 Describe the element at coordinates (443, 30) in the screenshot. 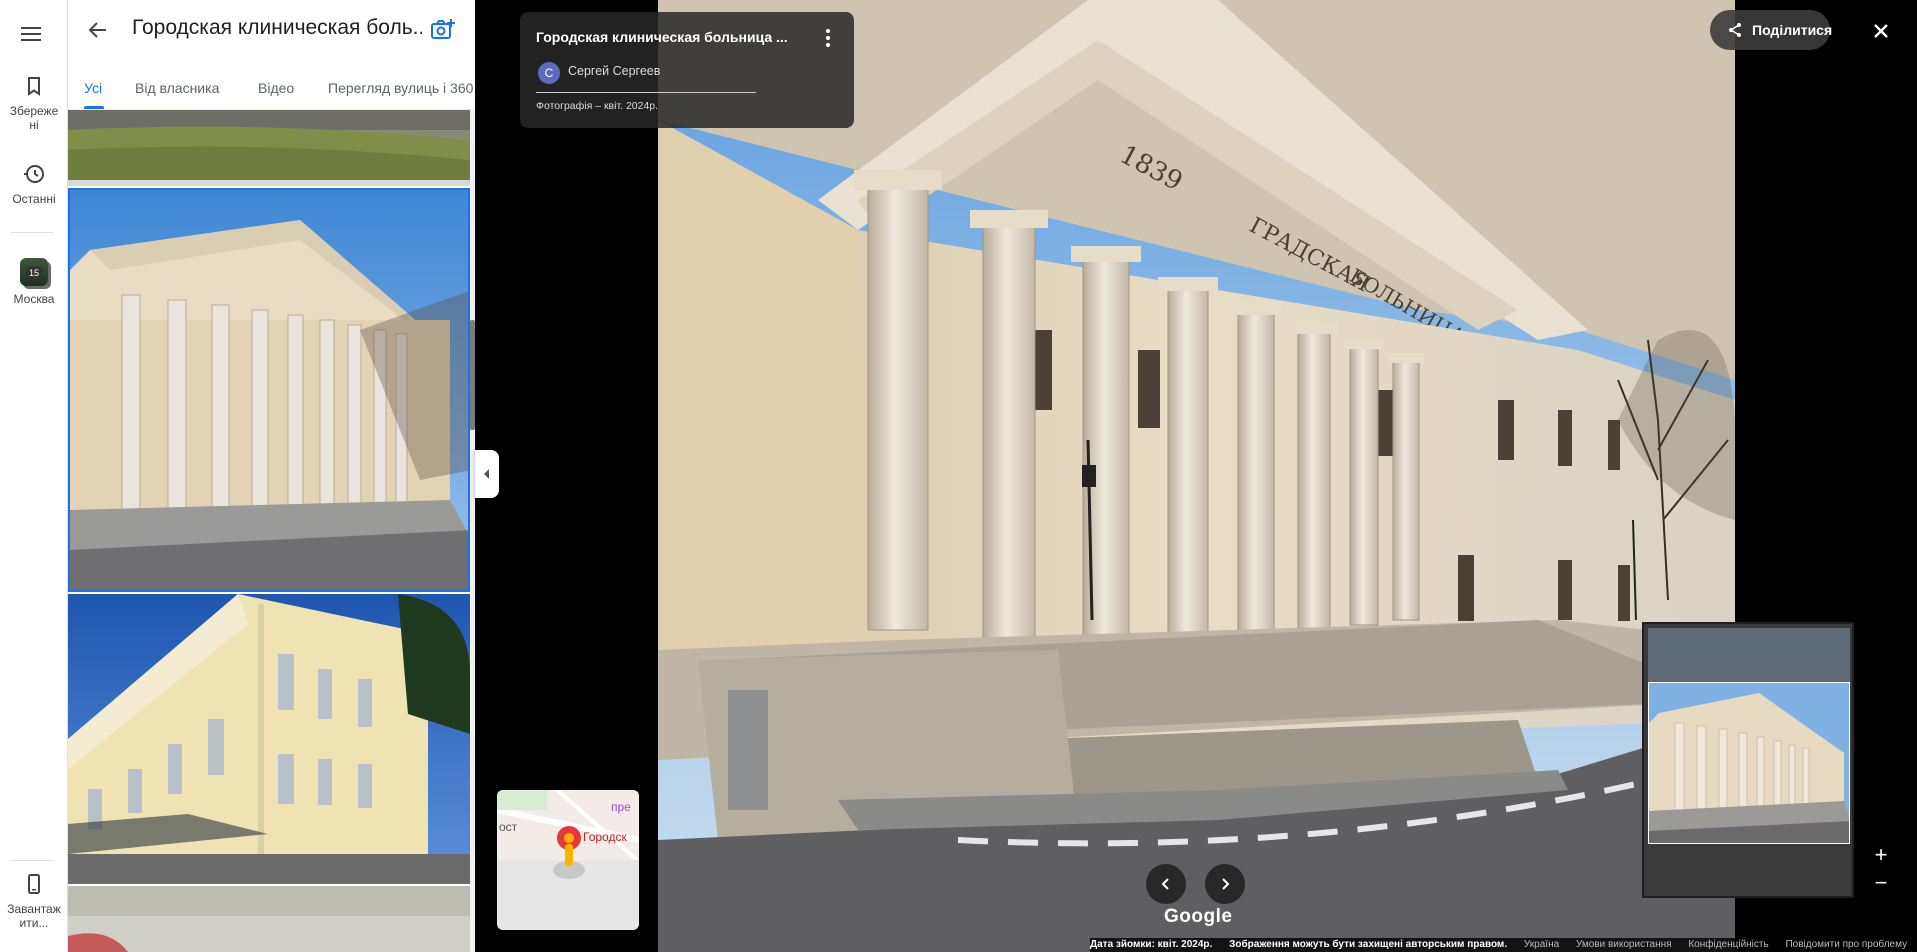

I see `add-photo-icon` at that location.